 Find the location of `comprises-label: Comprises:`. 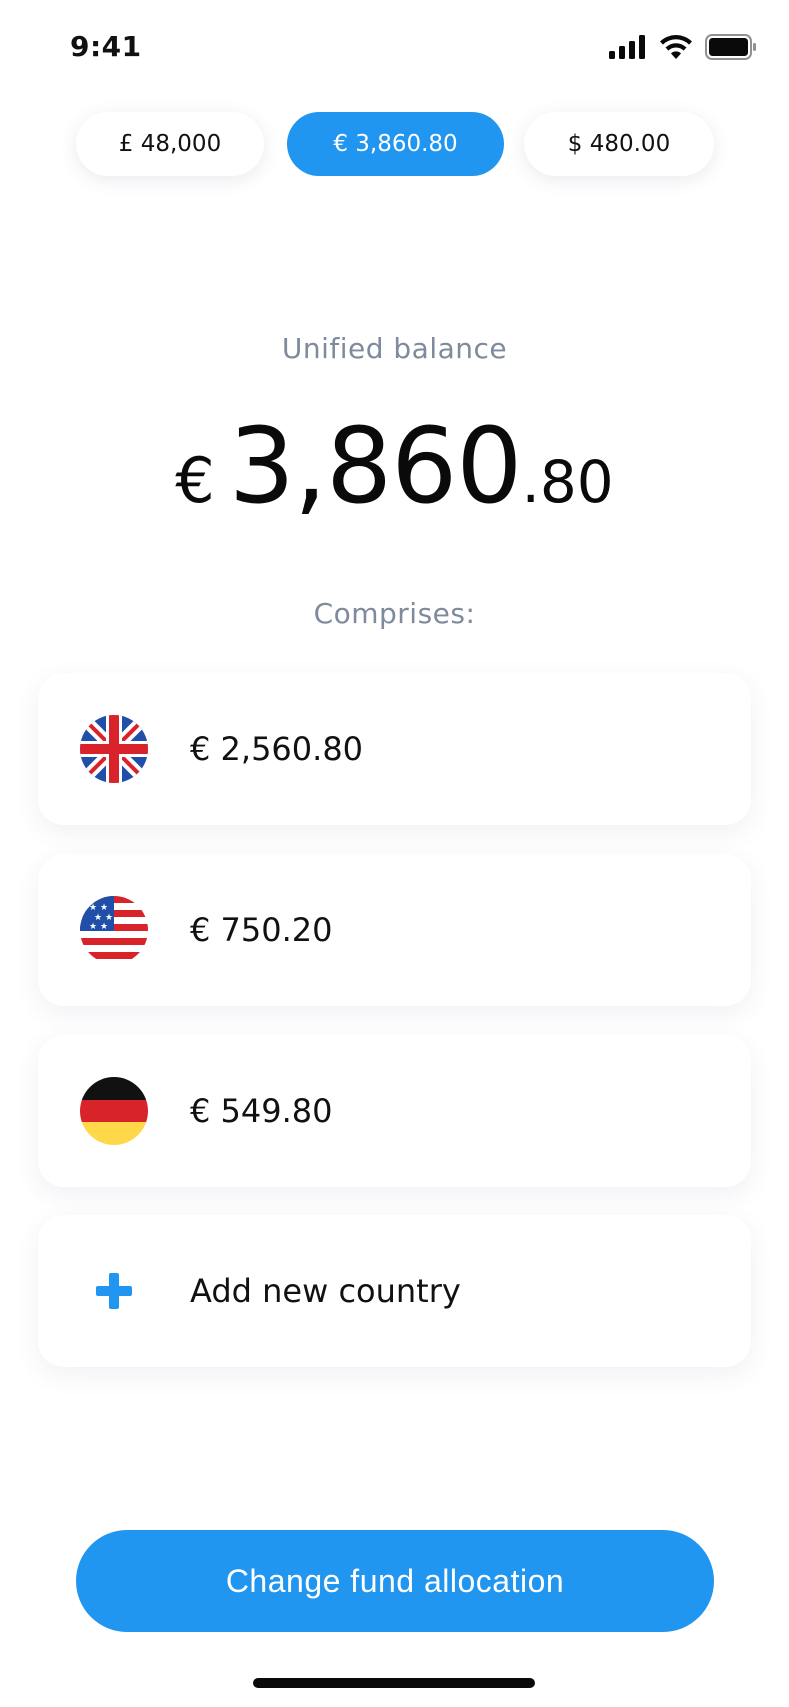

comprises-label: Comprises: is located at coordinates (394, 613).